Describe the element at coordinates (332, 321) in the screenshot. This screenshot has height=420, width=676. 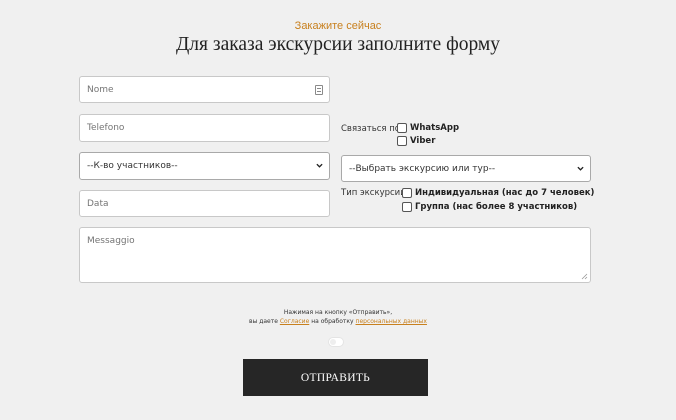
I see `consent-middle: на обработку` at that location.